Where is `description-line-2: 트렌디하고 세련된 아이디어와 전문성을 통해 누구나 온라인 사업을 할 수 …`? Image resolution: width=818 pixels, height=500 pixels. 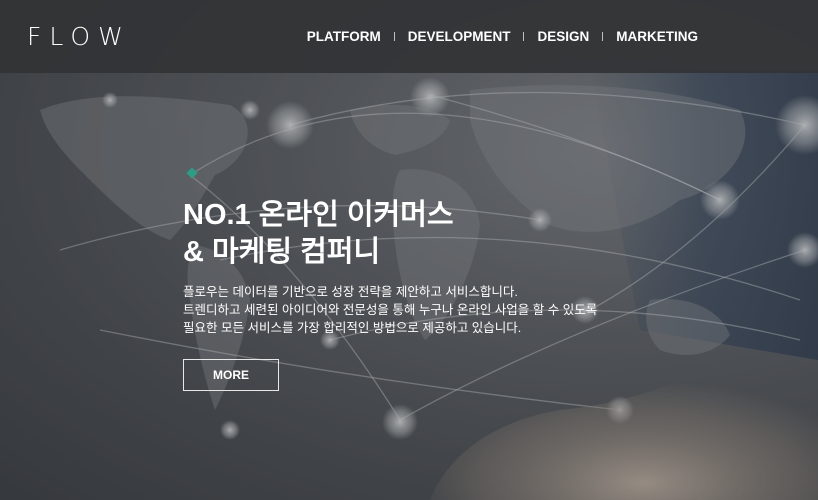
description-line-2: 트렌디하고 세련된 아이디어와 전문성을 통해 누구나 온라인 사업을 할 수 … is located at coordinates (390, 310).